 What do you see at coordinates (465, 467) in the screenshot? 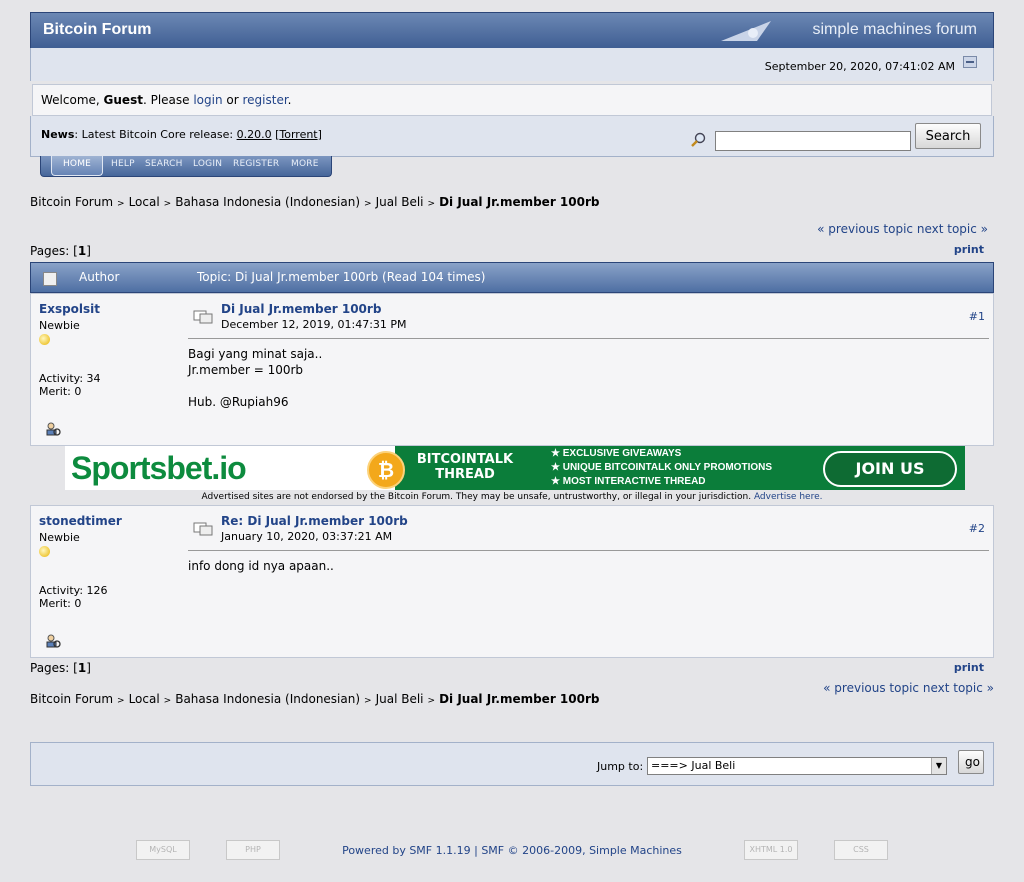
I see `ad-thread-label: BITCOINTALK THREAD` at bounding box center [465, 467].